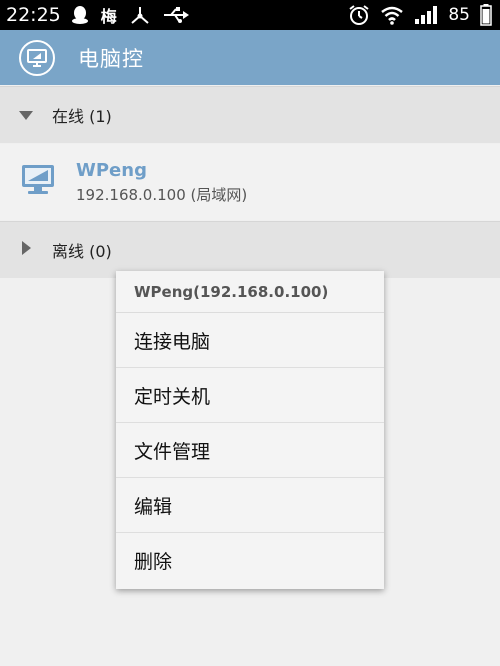 This screenshot has height=666, width=500. Describe the element at coordinates (426, 15) in the screenshot. I see `signal-icon` at that location.